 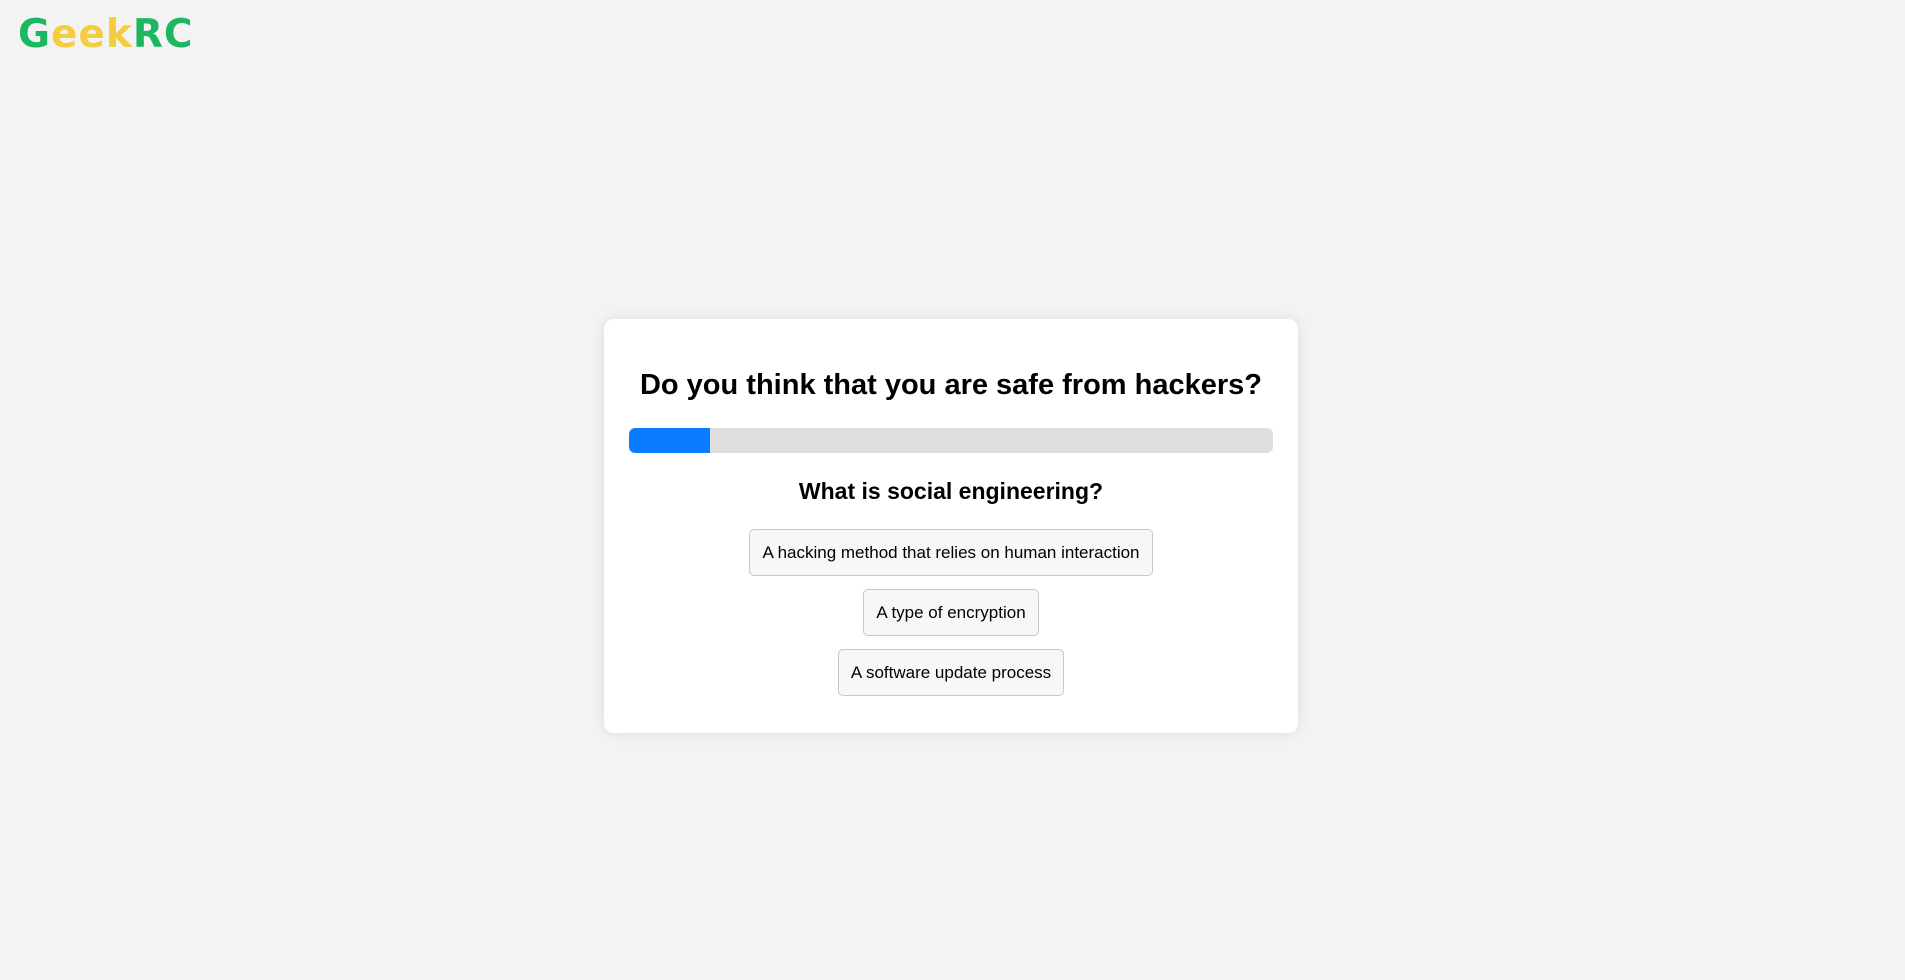 I want to click on logo-letter: R, so click(x=148, y=34).